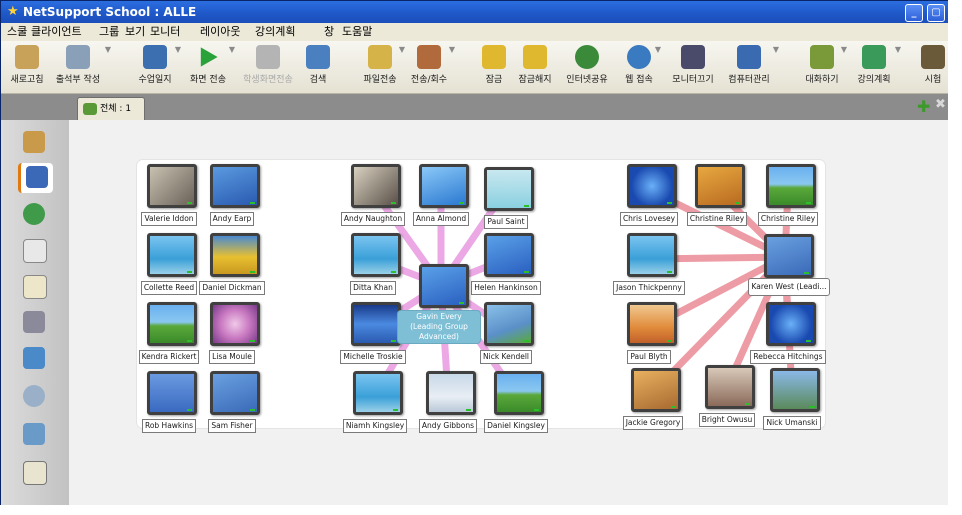 Image resolution: width=962 pixels, height=515 pixels. What do you see at coordinates (448, 406) in the screenshot?
I see `client-monitor: Andy Gibbons` at bounding box center [448, 406].